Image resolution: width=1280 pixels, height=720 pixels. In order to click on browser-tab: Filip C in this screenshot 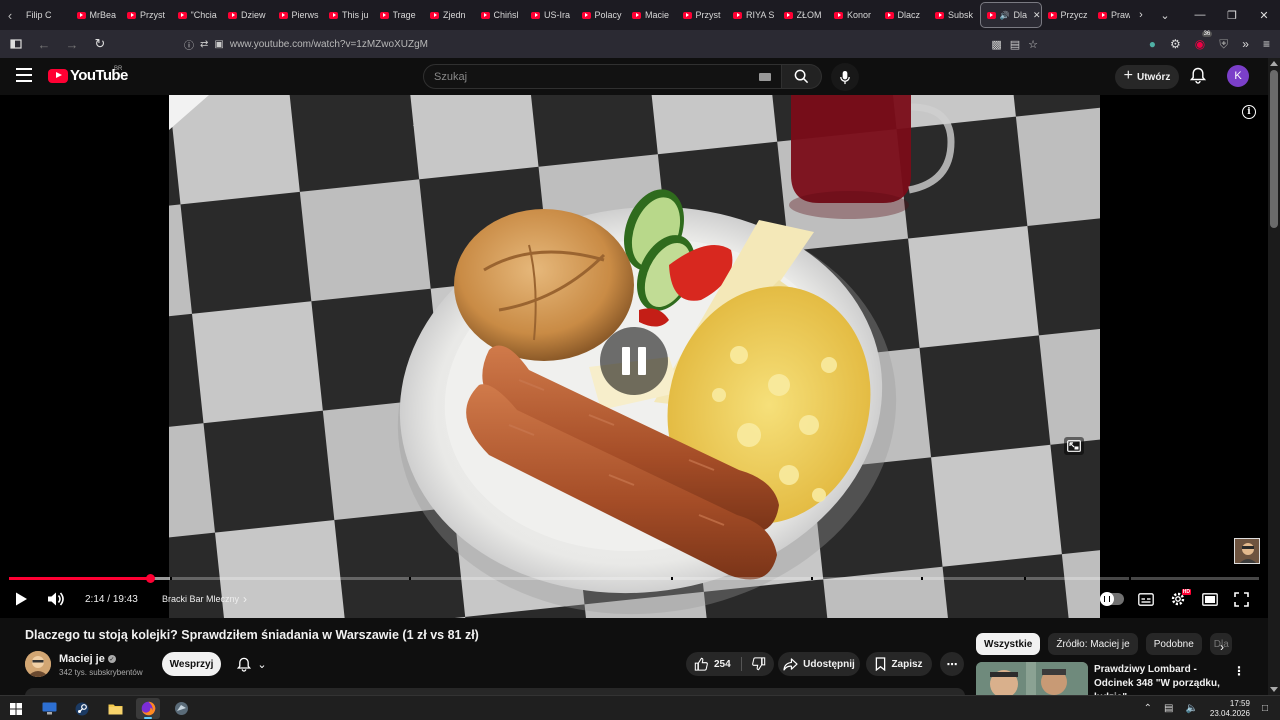, I will do `click(45, 15)`.